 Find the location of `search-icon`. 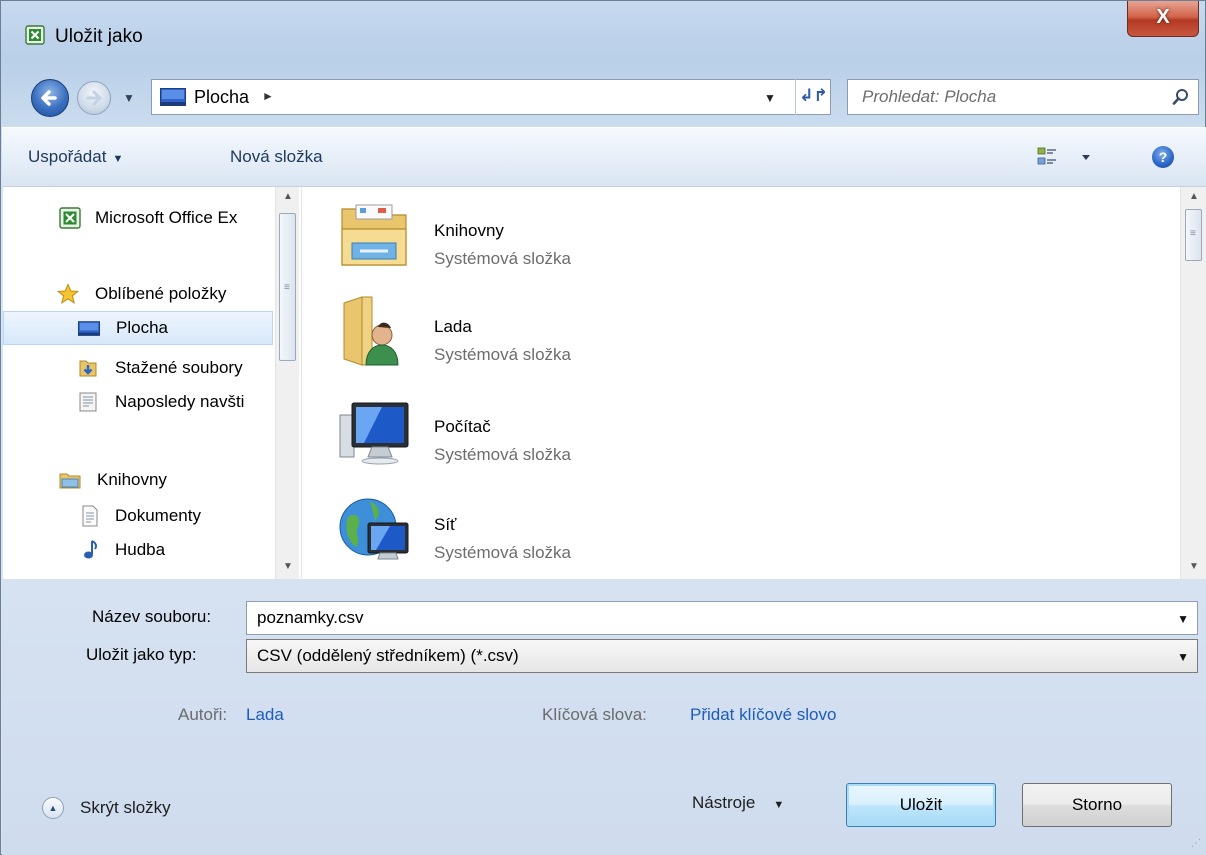

search-icon is located at coordinates (1181, 97).